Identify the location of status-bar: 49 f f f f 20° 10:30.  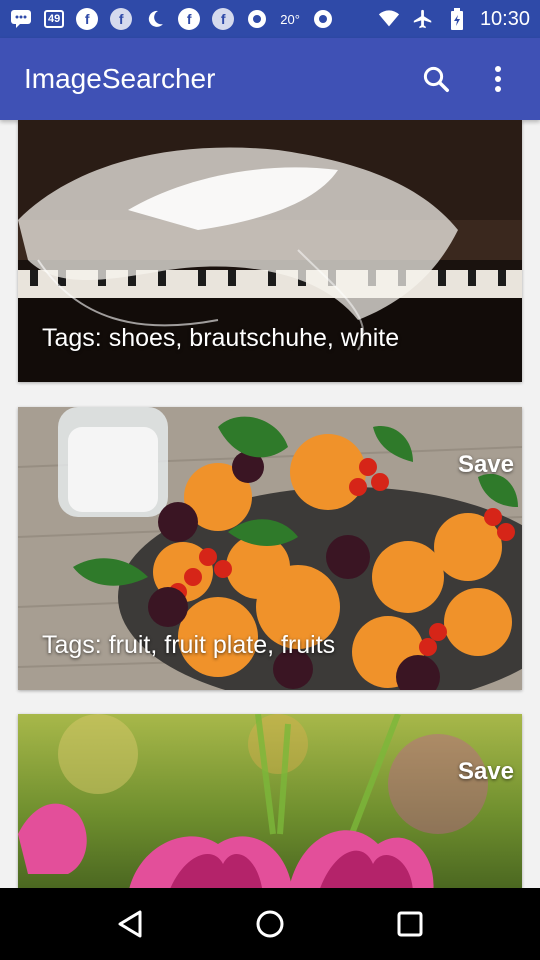
(270, 19).